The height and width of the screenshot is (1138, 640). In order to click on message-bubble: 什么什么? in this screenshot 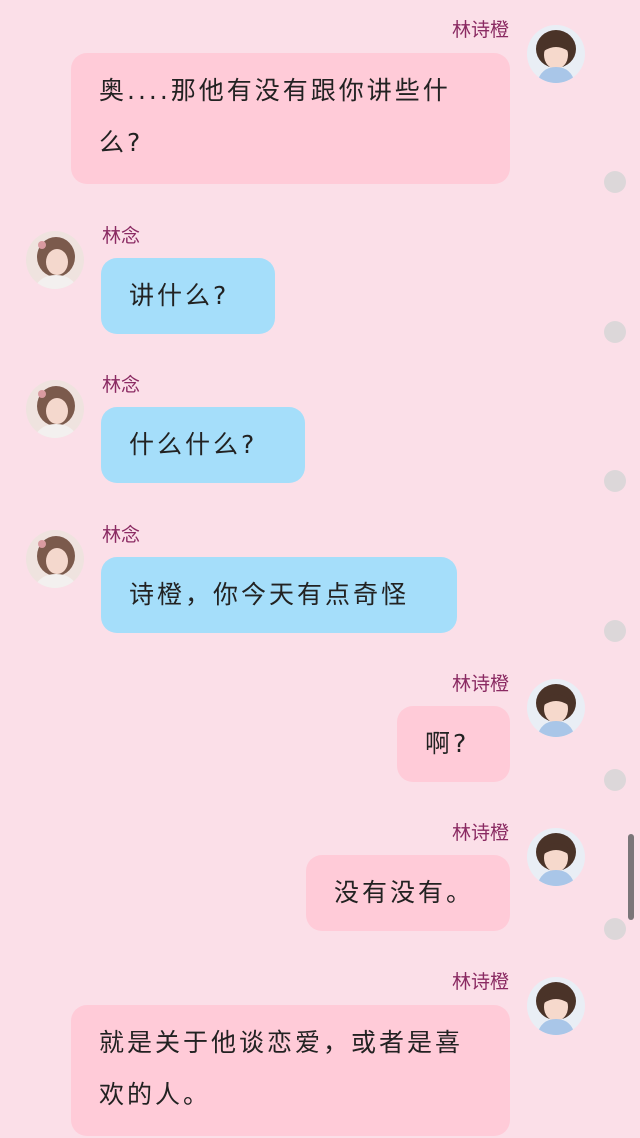, I will do `click(203, 445)`.